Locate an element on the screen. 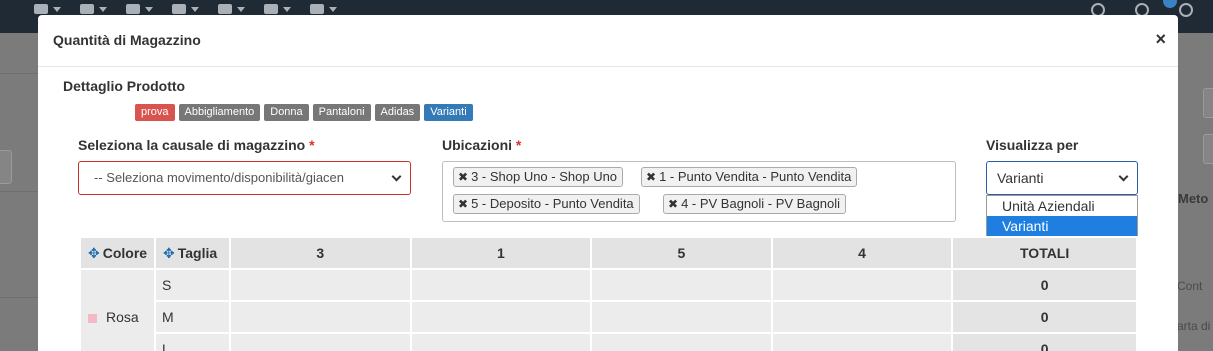 The image size is (1213, 351). ubicazioni-label: Ubicazioni * is located at coordinates (481, 145).